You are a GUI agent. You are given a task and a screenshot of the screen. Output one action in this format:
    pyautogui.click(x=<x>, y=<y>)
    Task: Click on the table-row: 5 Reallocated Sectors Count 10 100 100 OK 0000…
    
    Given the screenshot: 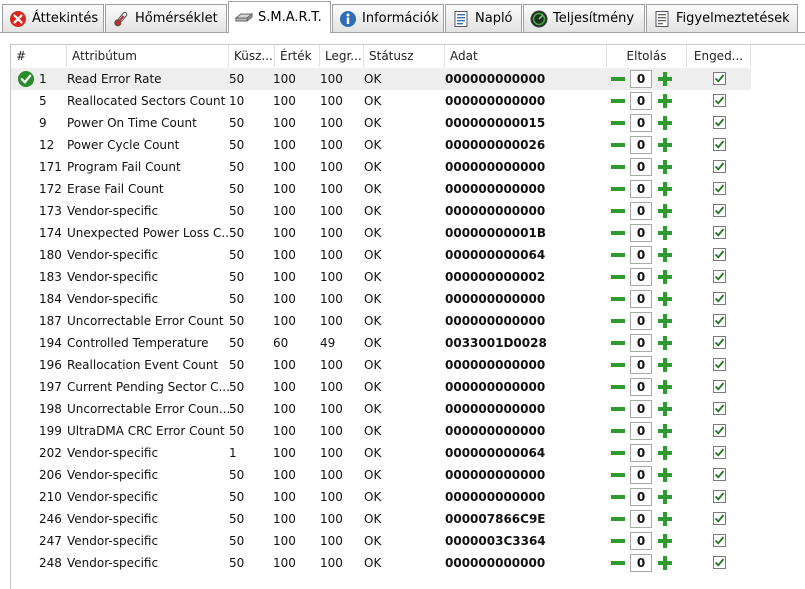 What is the action you would take?
    pyautogui.click(x=408, y=101)
    